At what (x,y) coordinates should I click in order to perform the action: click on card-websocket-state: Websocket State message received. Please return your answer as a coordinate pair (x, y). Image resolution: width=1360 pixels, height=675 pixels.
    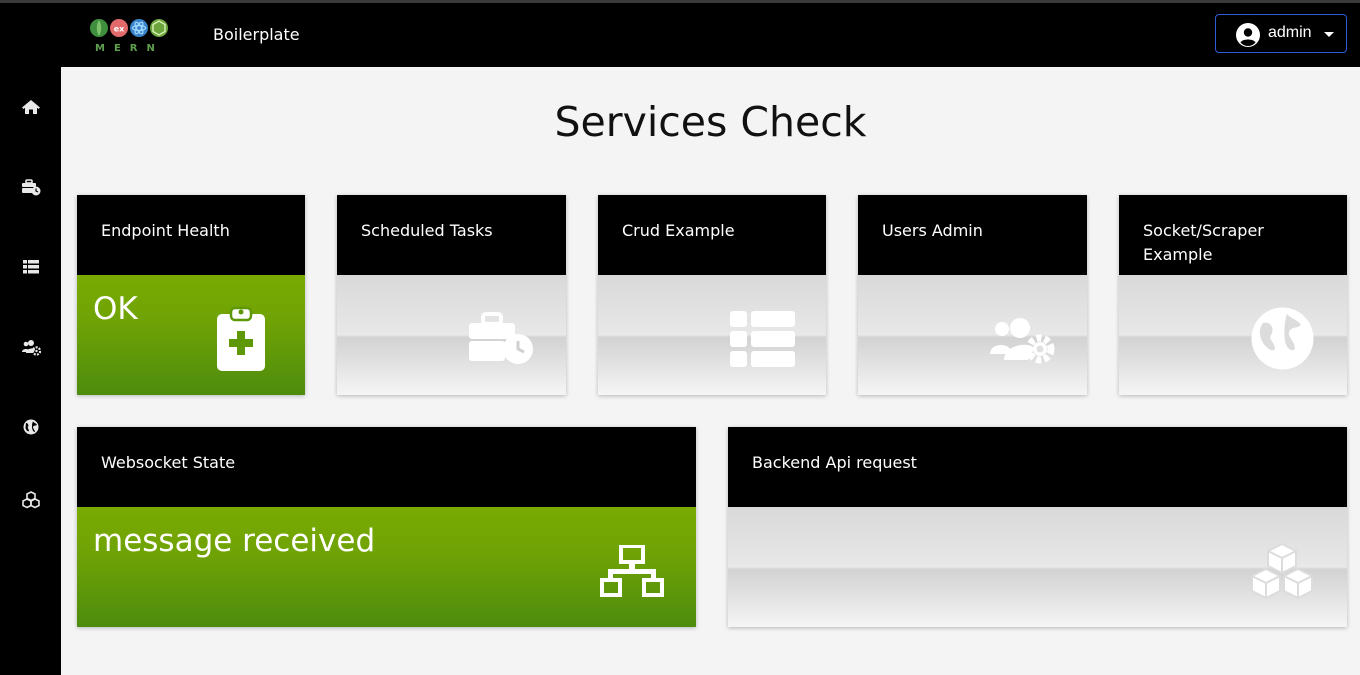
    Looking at the image, I should click on (386, 527).